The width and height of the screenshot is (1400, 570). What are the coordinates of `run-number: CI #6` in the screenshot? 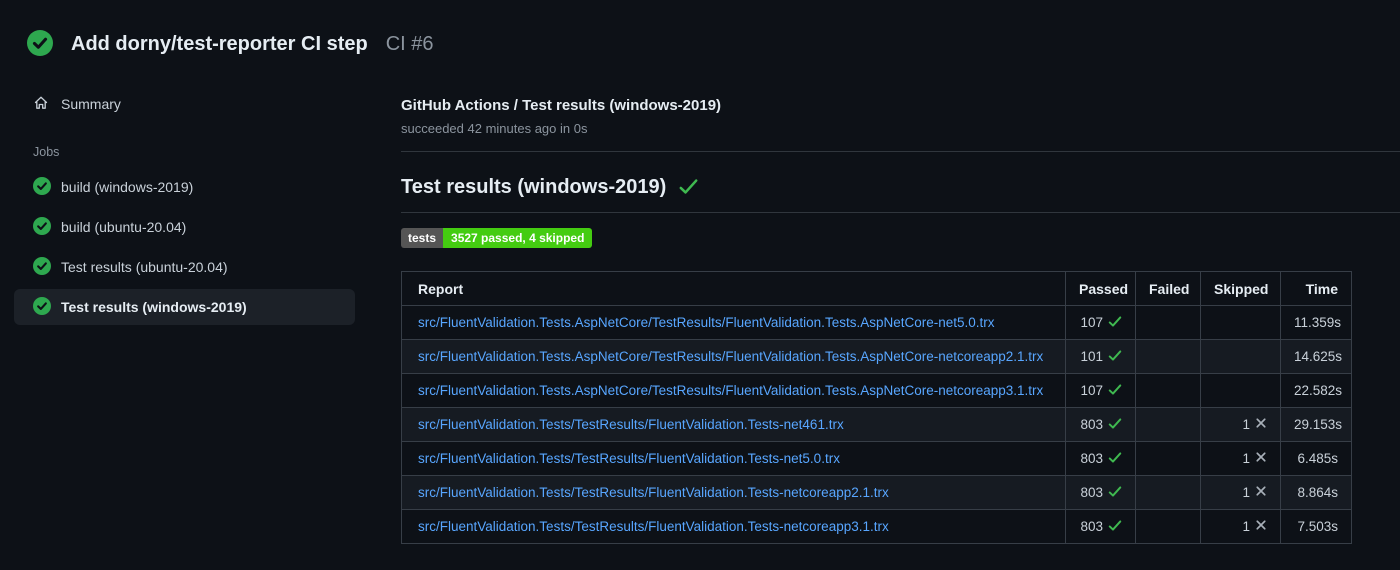 It's located at (409, 43).